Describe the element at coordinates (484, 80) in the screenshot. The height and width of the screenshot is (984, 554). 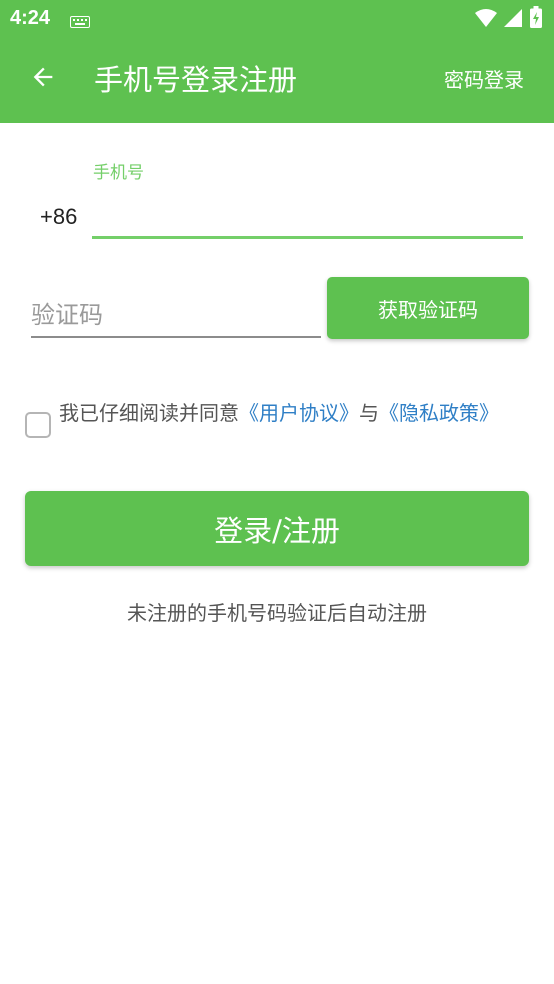
I see `password-login-button: 密码登录` at that location.